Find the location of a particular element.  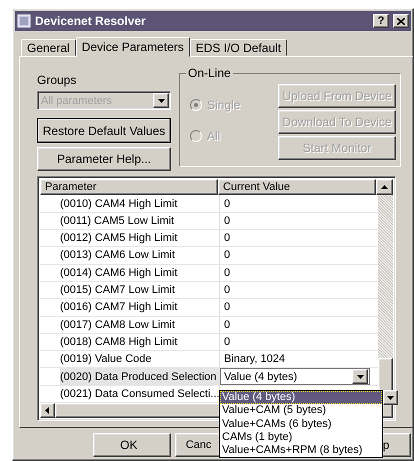

scroll-up-button is located at coordinates (384, 187).